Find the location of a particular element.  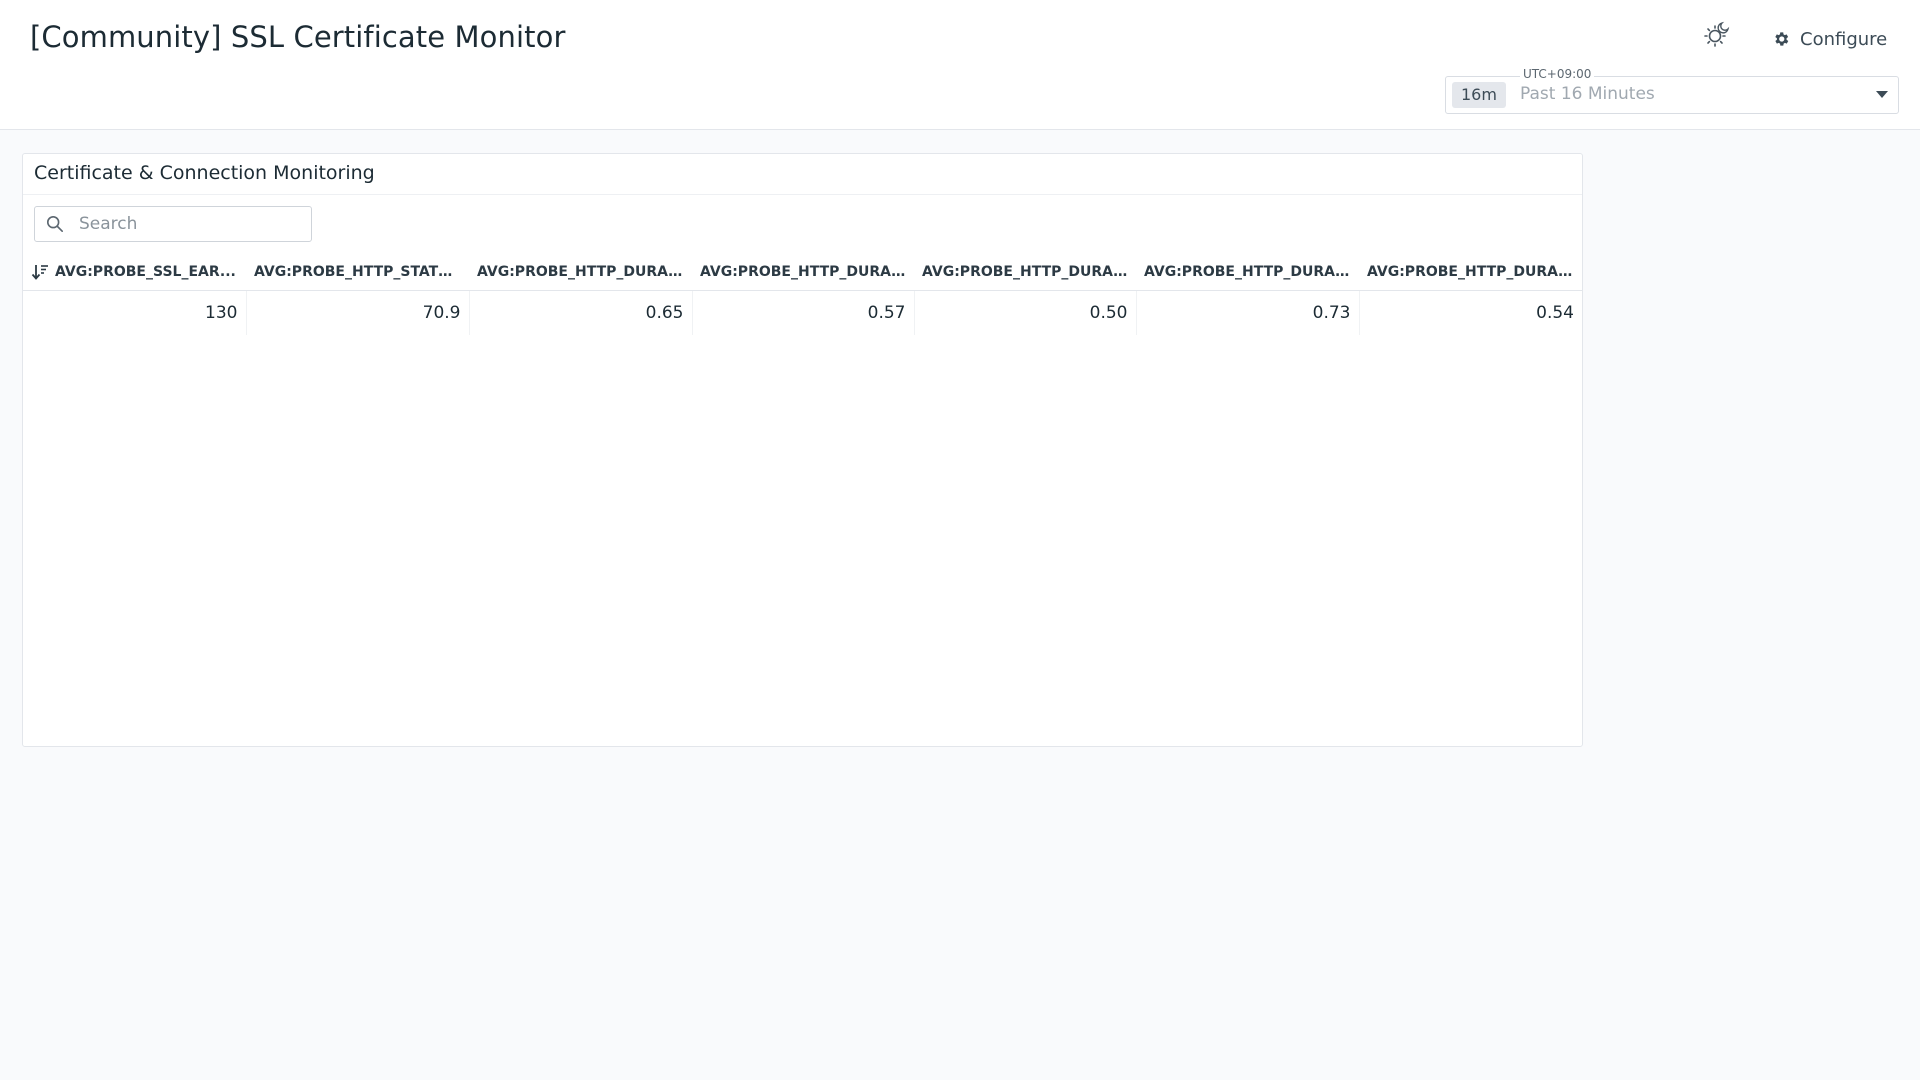

search-field is located at coordinates (173, 224).